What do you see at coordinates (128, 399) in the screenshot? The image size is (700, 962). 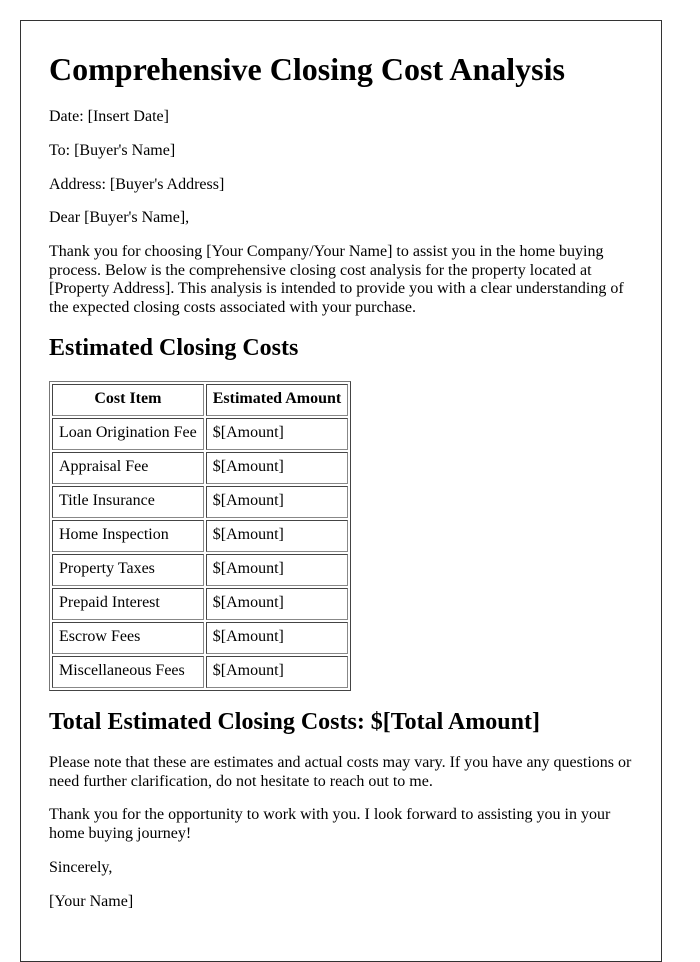 I see `column-header-cost-item: Cost Item` at bounding box center [128, 399].